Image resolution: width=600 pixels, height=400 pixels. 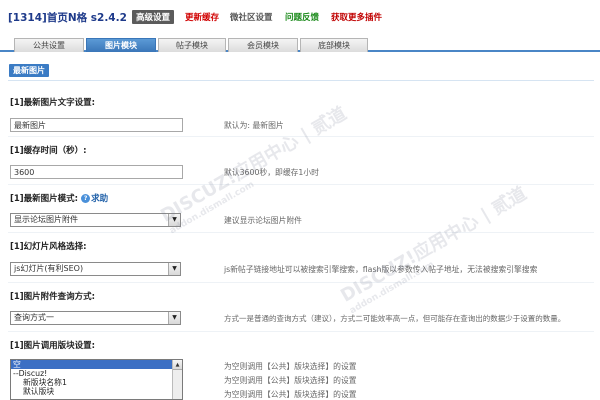 I want to click on tab-bar: 公共设置 图片模块 帖子模块 会员模块 底部模块, so click(x=300, y=44).